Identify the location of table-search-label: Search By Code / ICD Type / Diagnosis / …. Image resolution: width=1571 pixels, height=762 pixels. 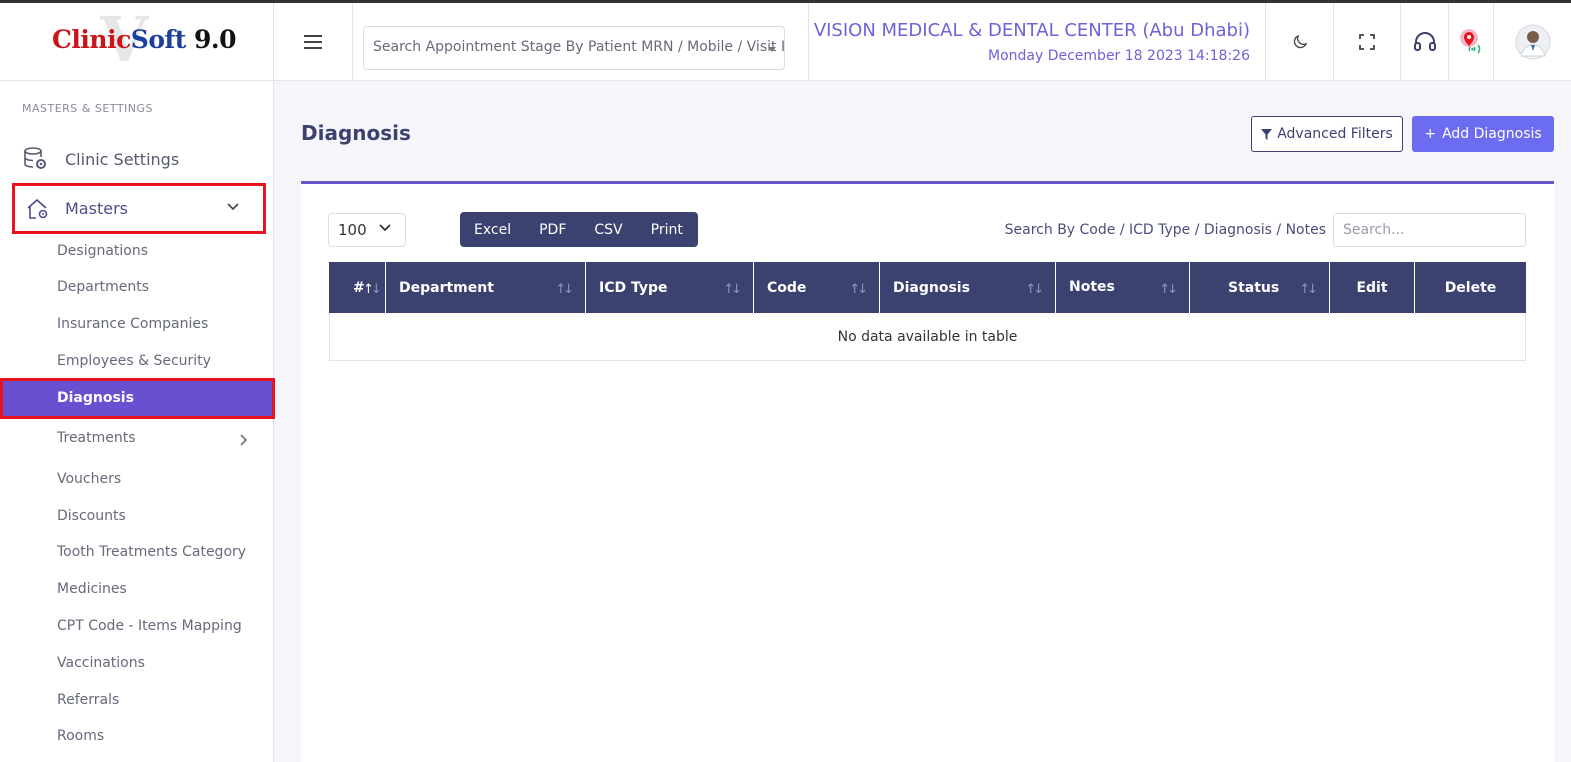
(1165, 230).